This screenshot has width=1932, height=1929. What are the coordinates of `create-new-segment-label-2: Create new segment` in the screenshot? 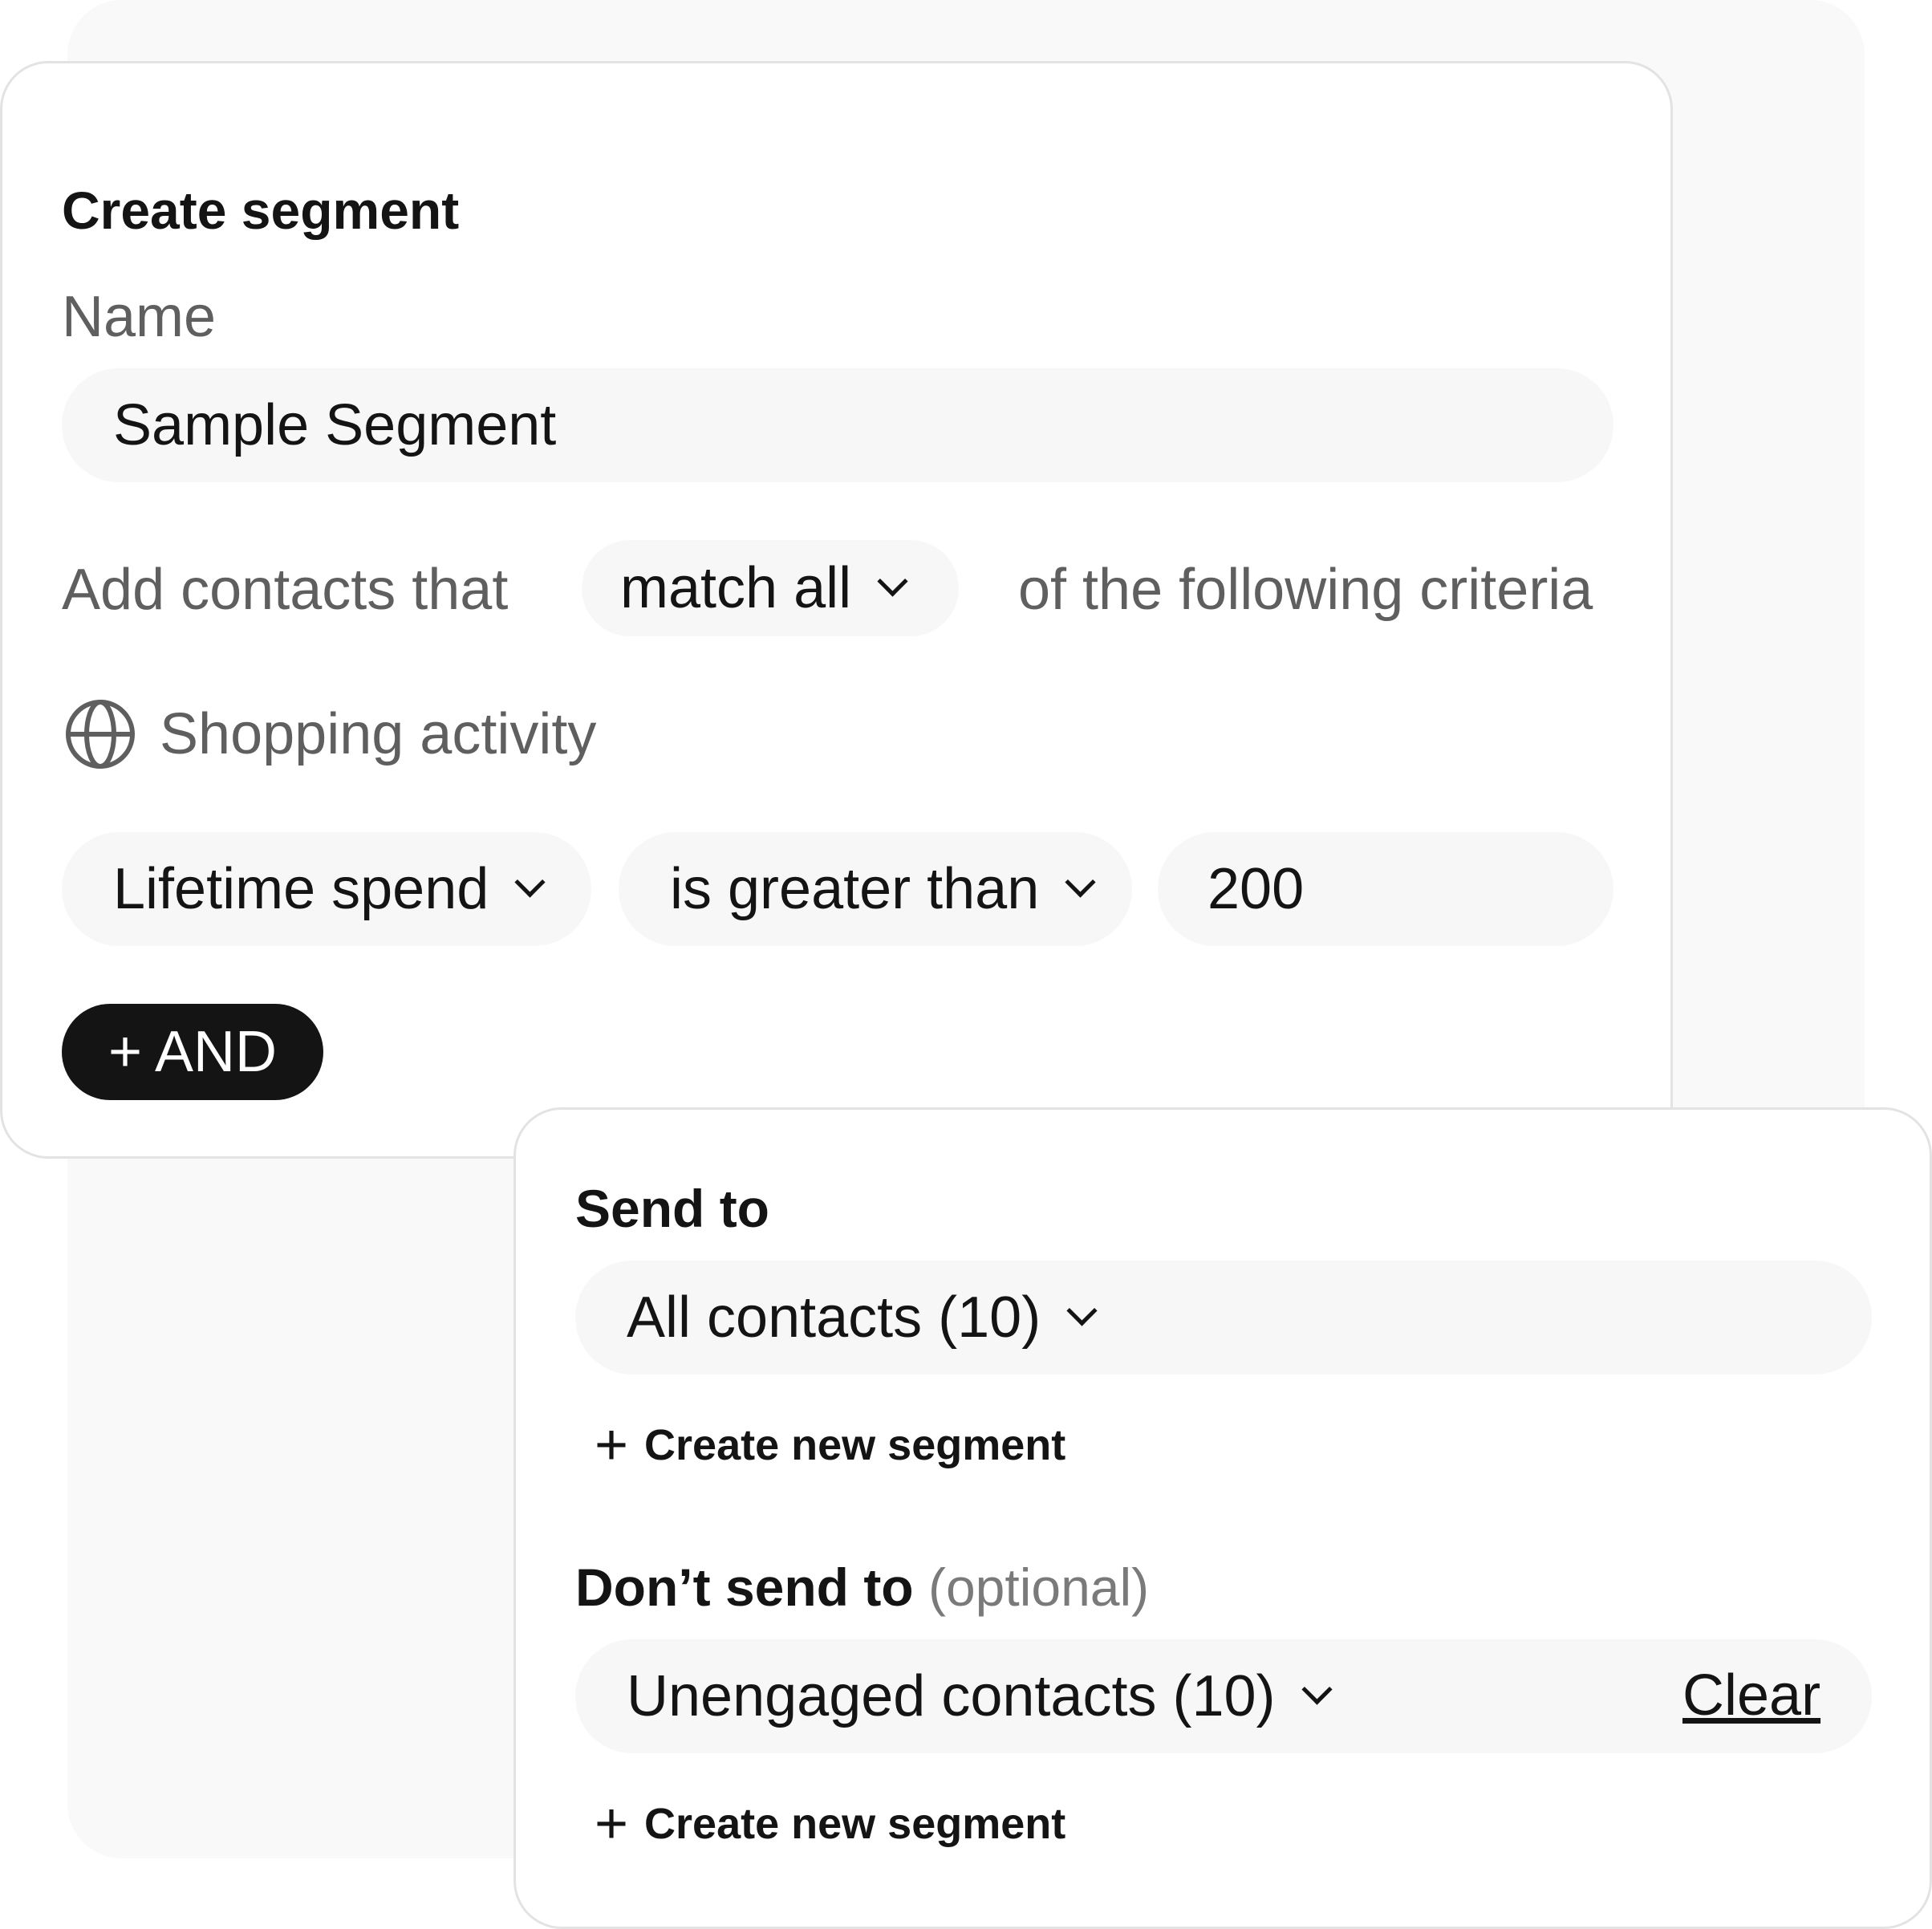 It's located at (855, 1824).